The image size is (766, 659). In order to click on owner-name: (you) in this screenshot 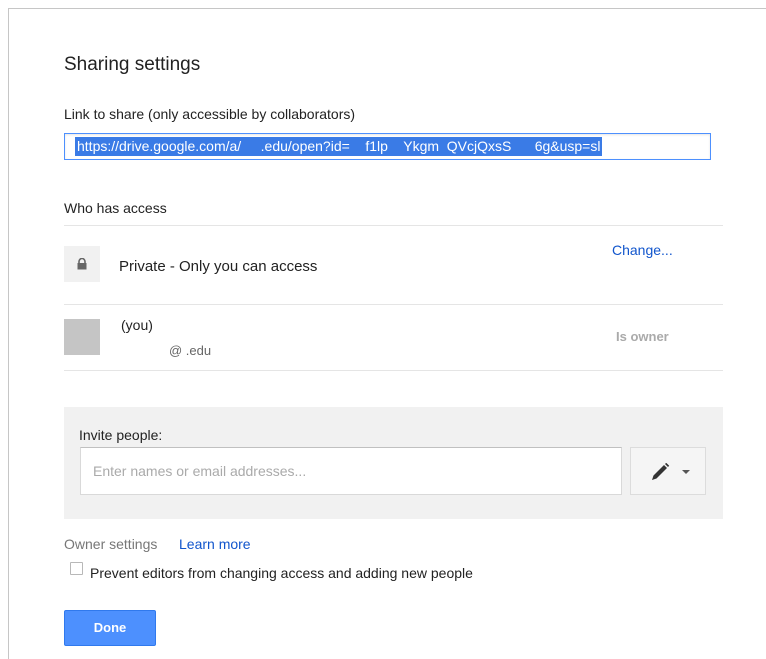, I will do `click(137, 325)`.